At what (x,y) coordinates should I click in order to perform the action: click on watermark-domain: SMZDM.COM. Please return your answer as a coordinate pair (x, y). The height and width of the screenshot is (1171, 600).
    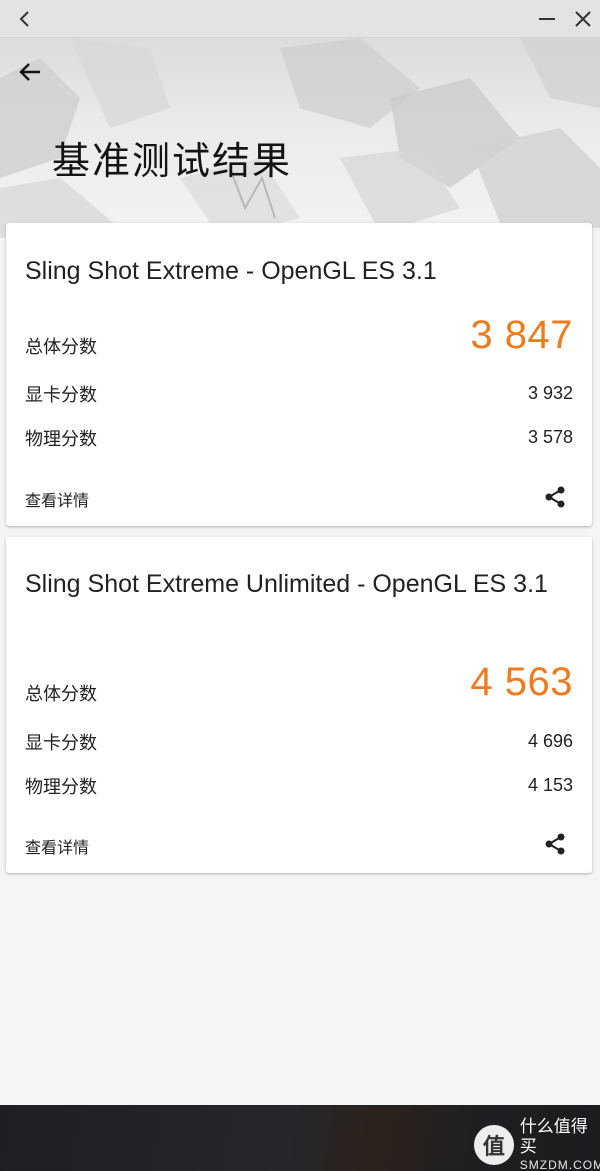
    Looking at the image, I should click on (559, 1164).